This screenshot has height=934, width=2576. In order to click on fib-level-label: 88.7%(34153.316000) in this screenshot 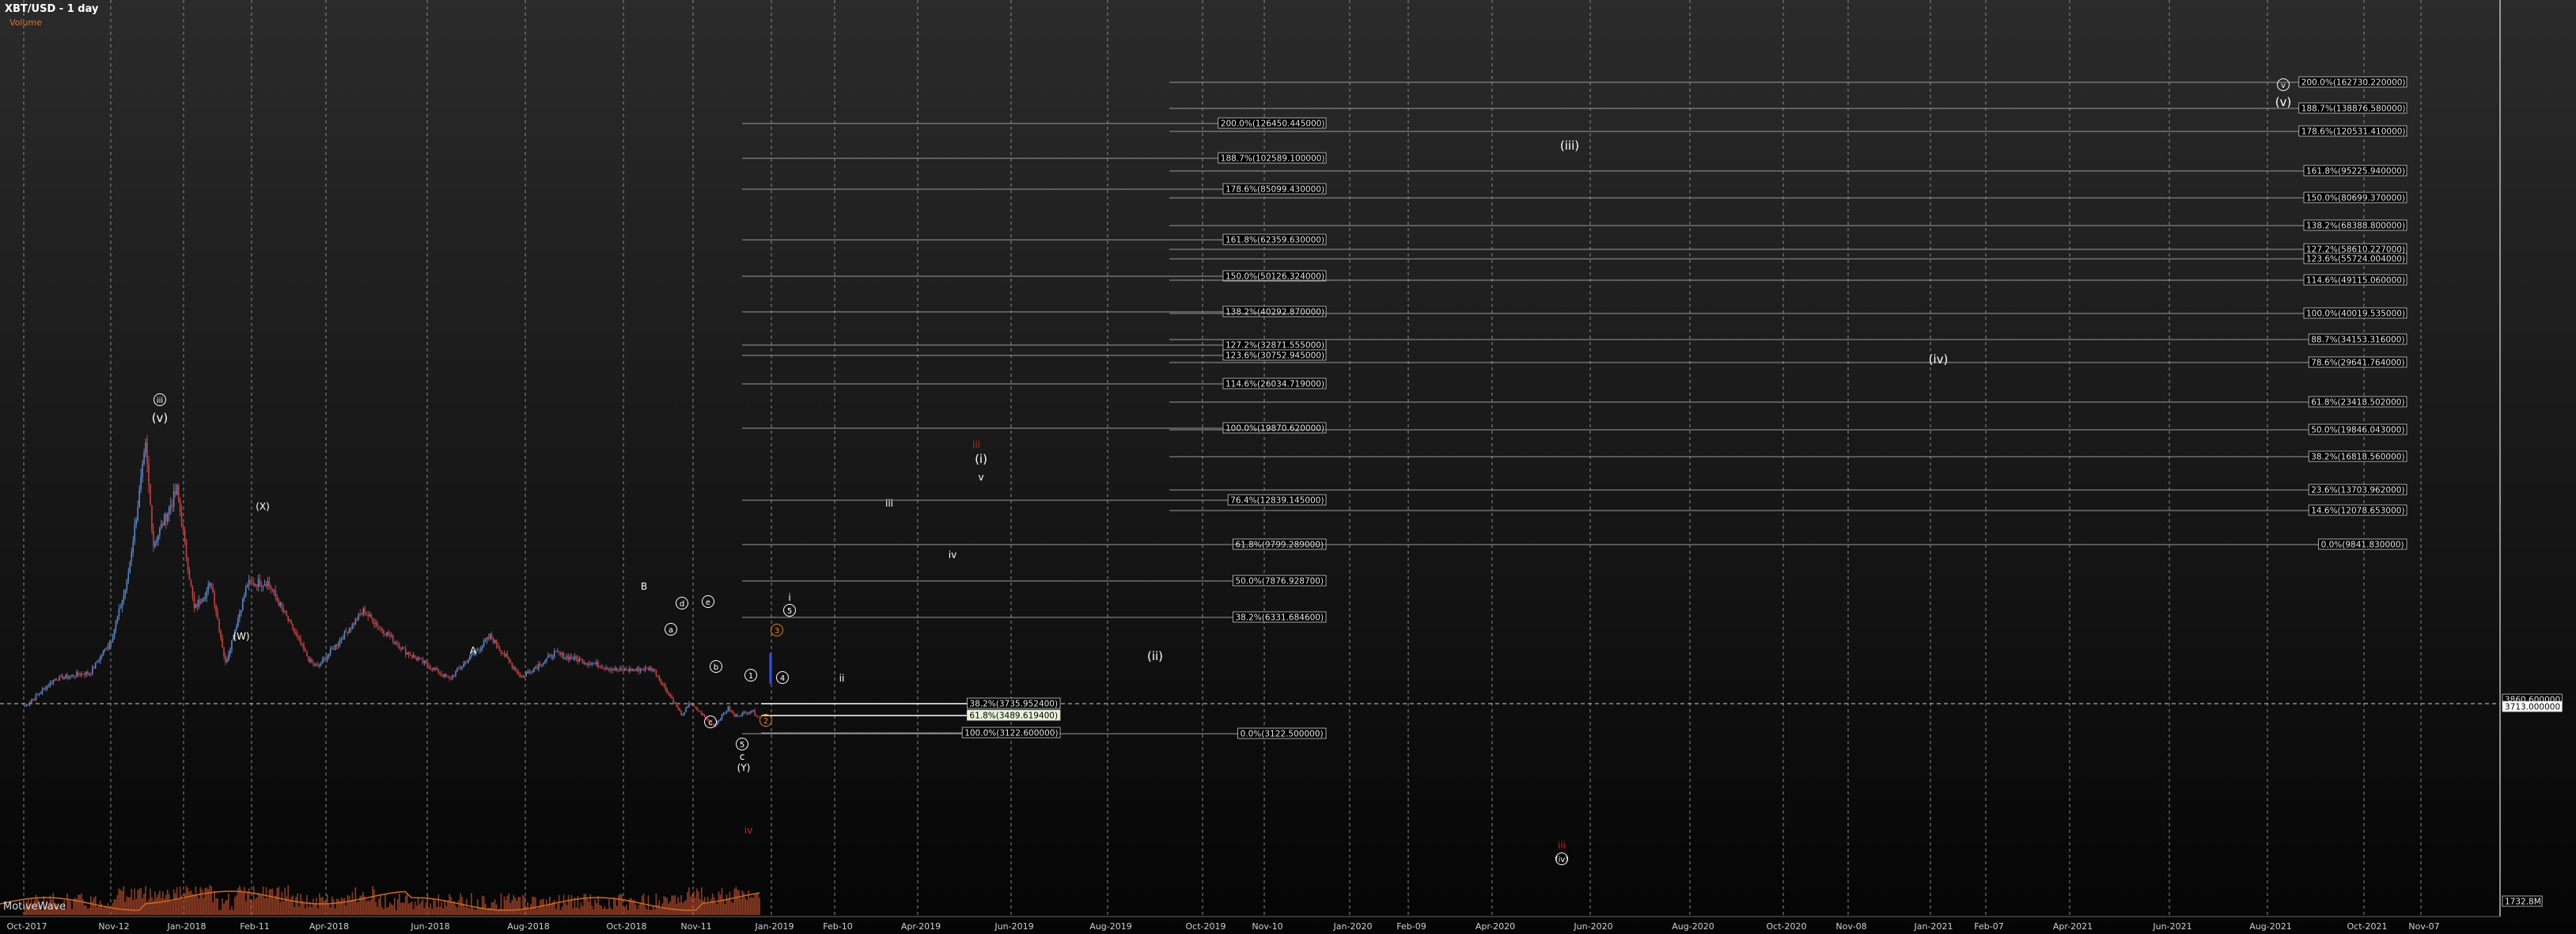, I will do `click(2357, 340)`.